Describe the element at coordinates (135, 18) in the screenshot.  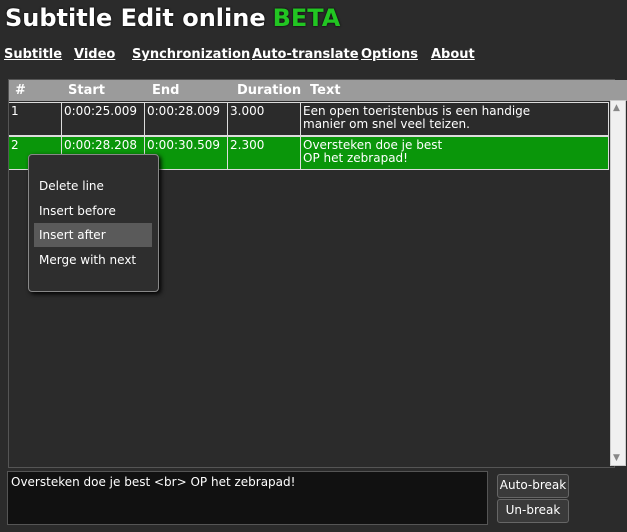
I see `app-title-text: Subtitle Edit online` at that location.